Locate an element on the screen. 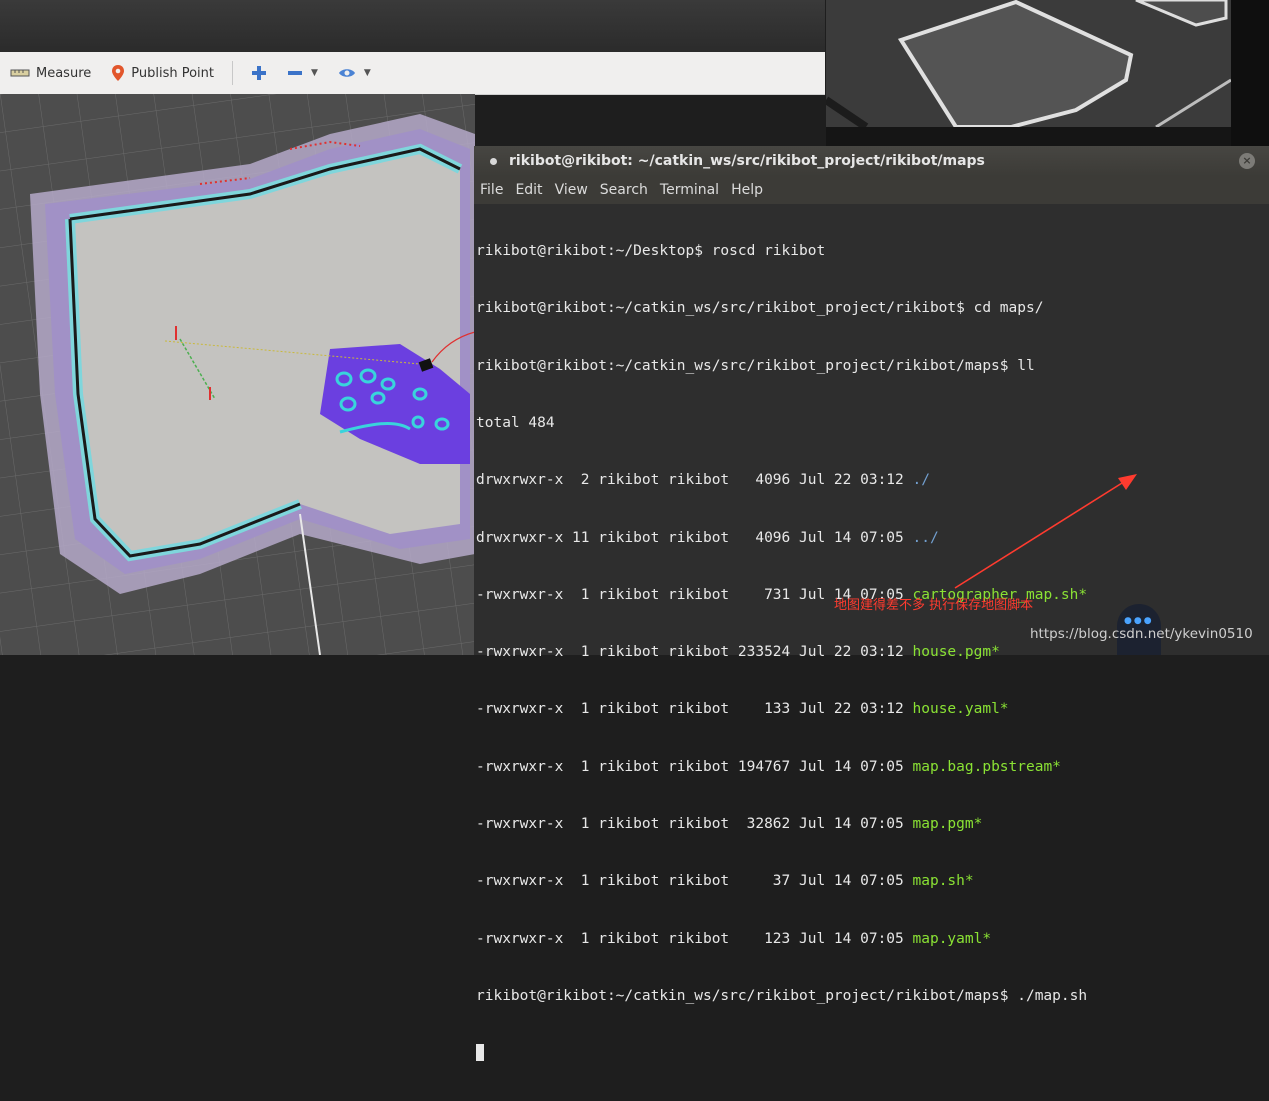  file-name: house.yaml* is located at coordinates (960, 709).